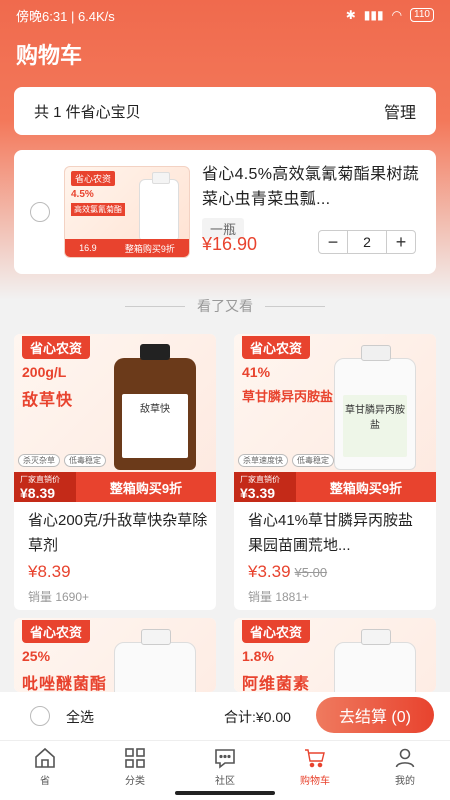 The height and width of the screenshot is (800, 450). What do you see at coordinates (96, 16) in the screenshot?
I see `network-speed: 6.4K/s` at bounding box center [96, 16].